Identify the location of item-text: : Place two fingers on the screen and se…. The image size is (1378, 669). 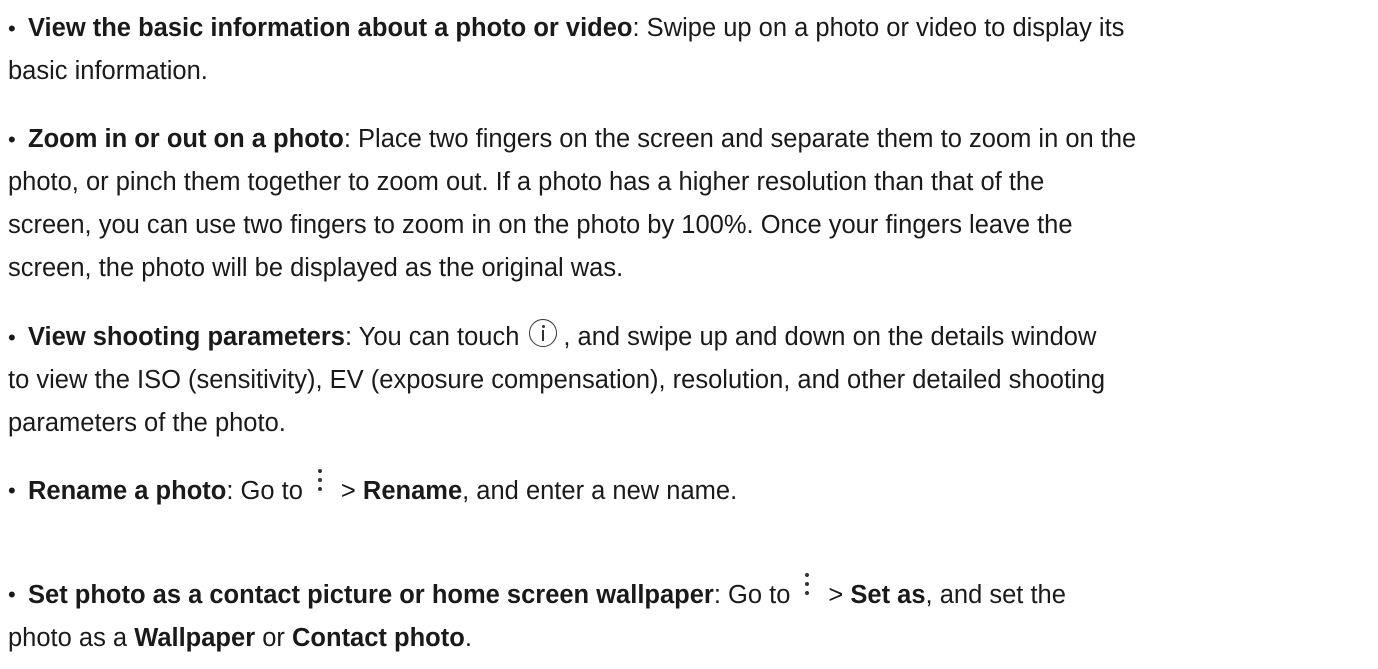
(740, 139).